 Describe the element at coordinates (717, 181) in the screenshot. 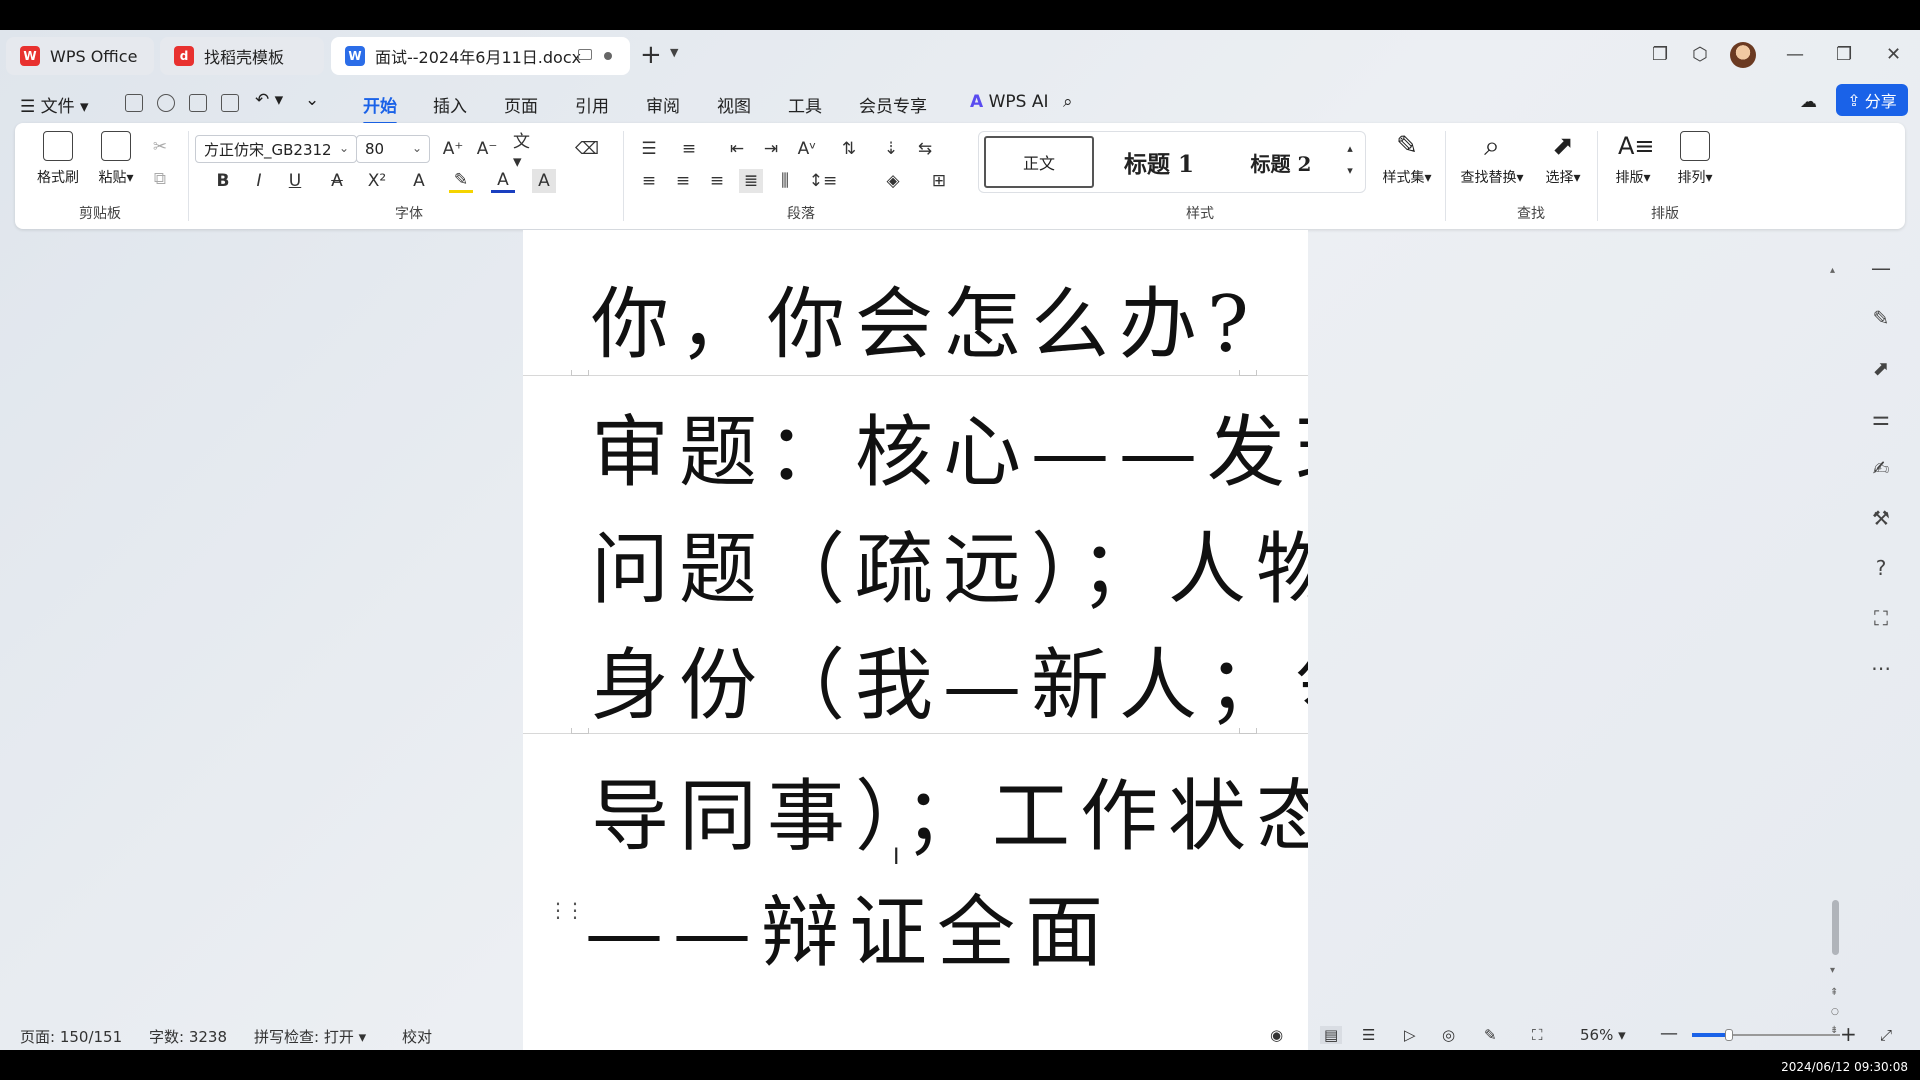

I see `align-right-icon: ≡` at that location.